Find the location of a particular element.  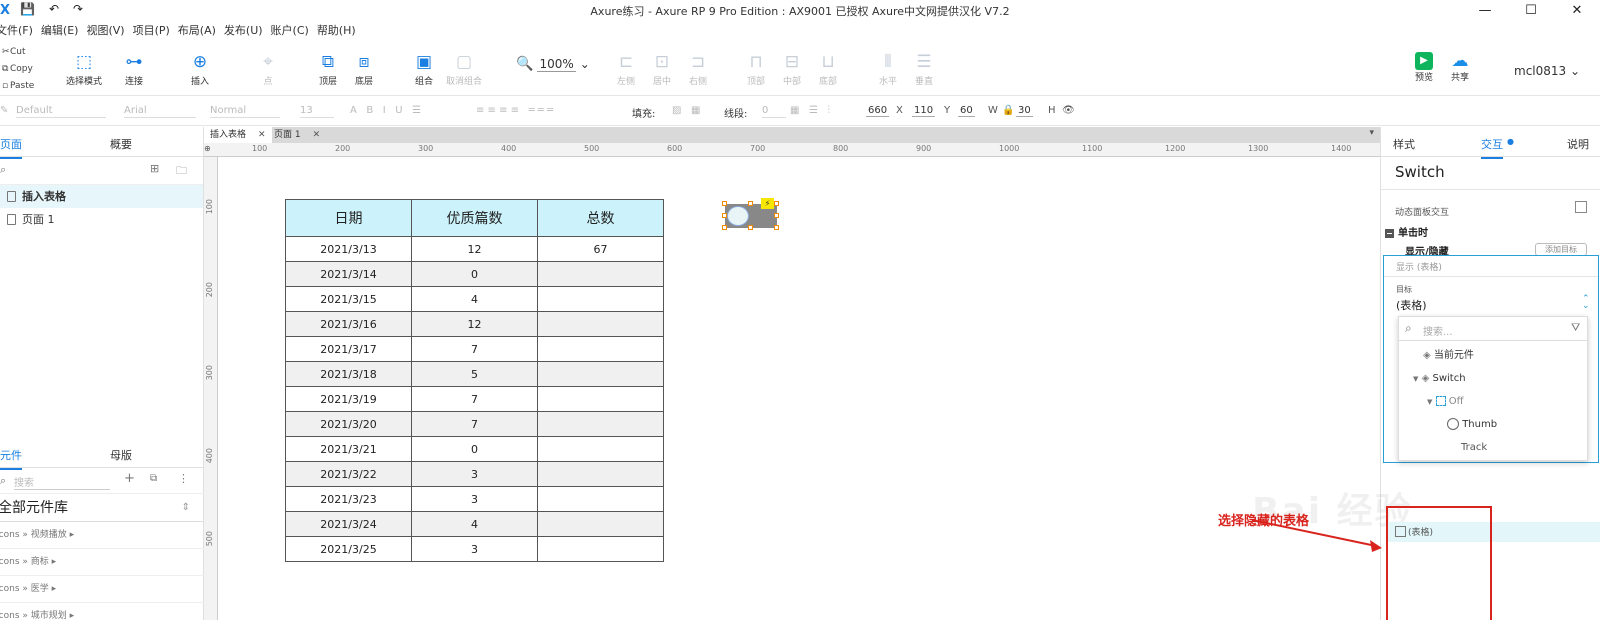

table-cell: 4 is located at coordinates (474, 299).